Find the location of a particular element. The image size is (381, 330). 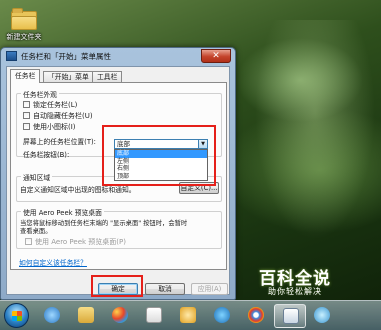

tab-taskbar: 任务栏 is located at coordinates (25, 76).